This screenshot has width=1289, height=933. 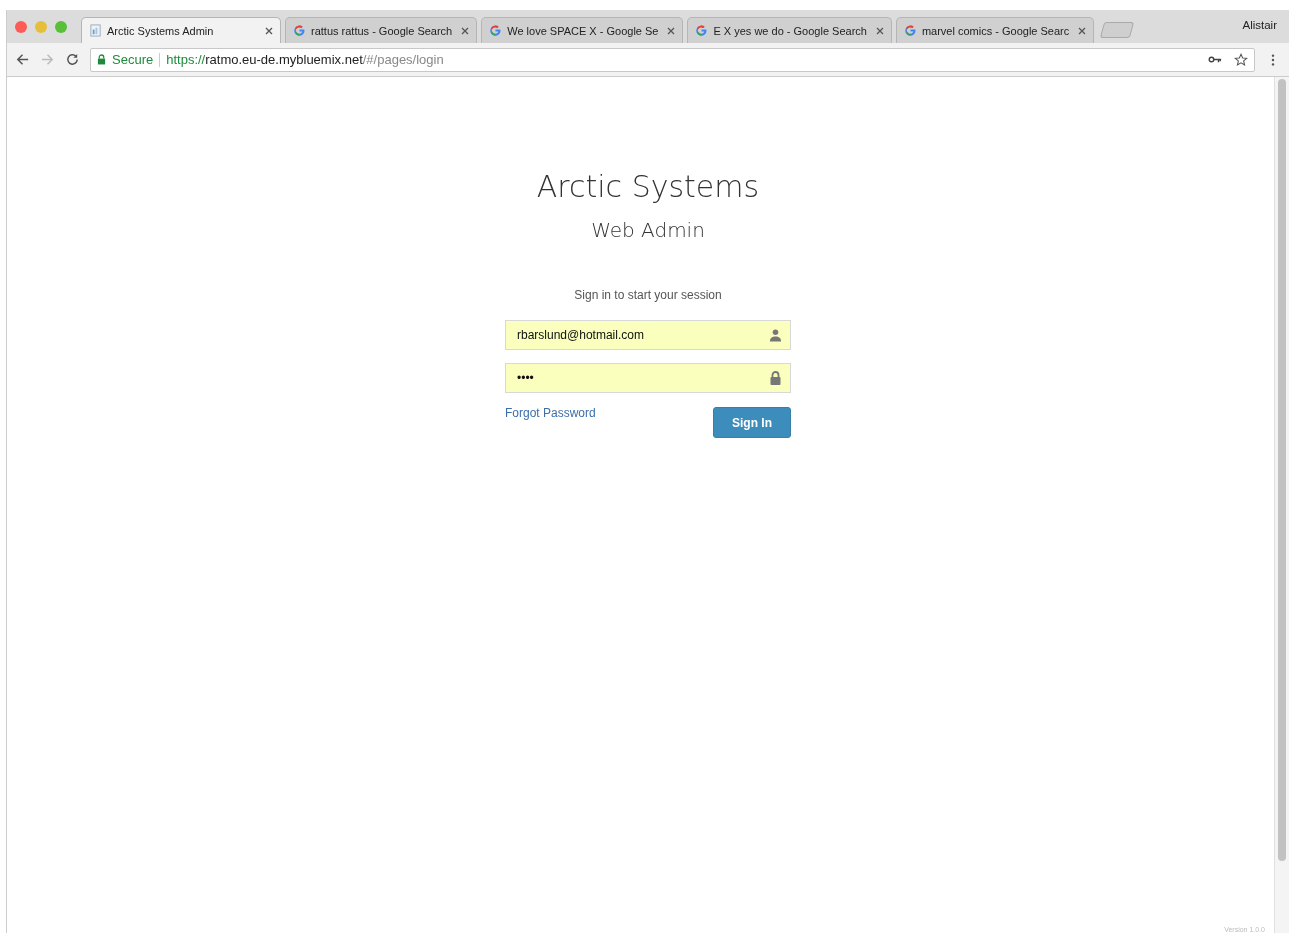 I want to click on menu-icon, so click(x=1273, y=59).